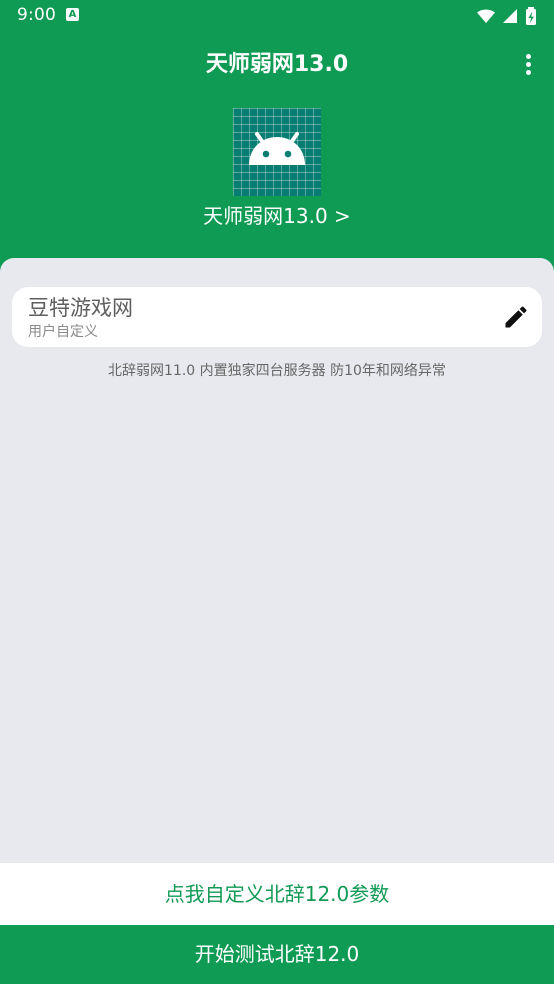 Image resolution: width=554 pixels, height=984 pixels. Describe the element at coordinates (528, 56) in the screenshot. I see `more-vert-icon` at that location.